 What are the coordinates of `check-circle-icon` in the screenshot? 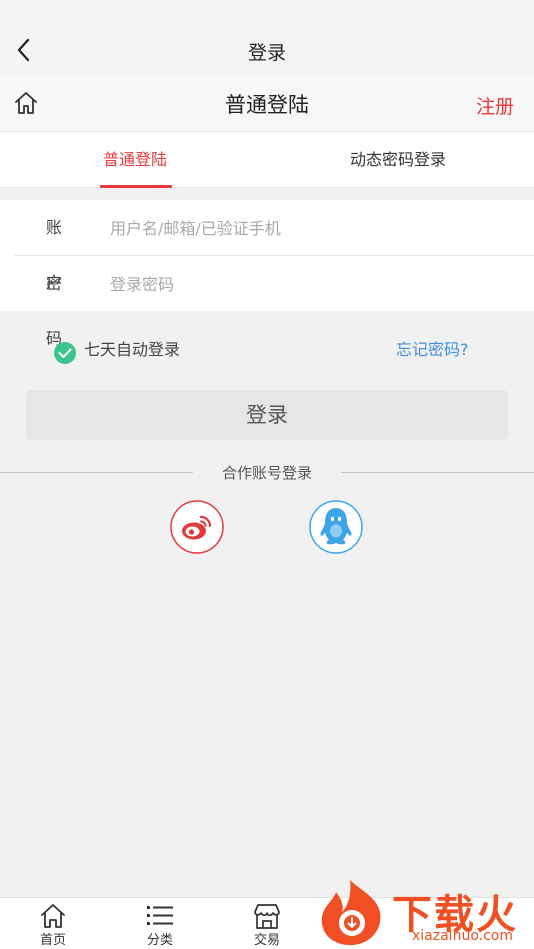 It's located at (65, 353).